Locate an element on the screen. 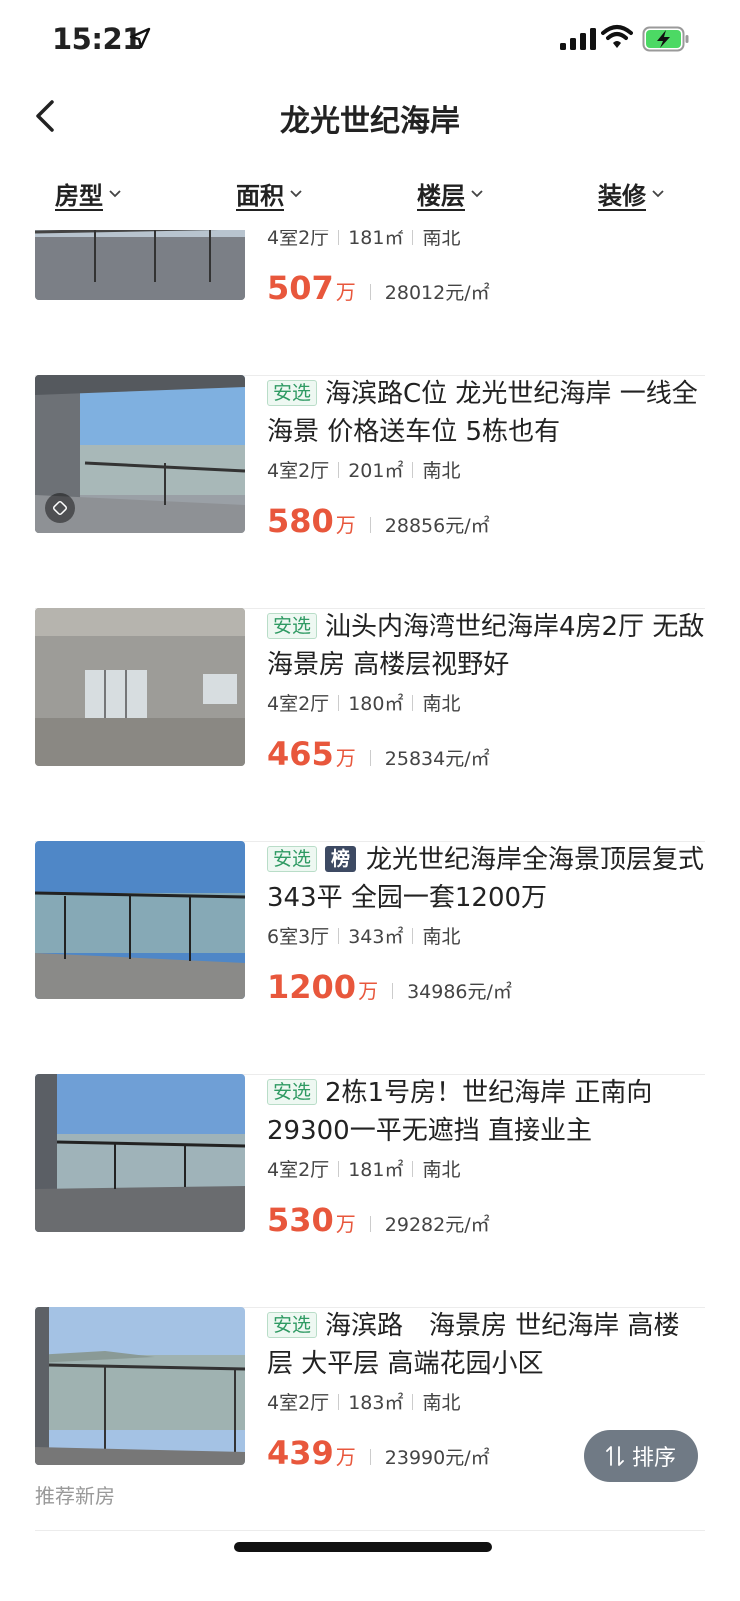 This screenshot has width=740, height=1601. area: 201㎡ is located at coordinates (376, 471).